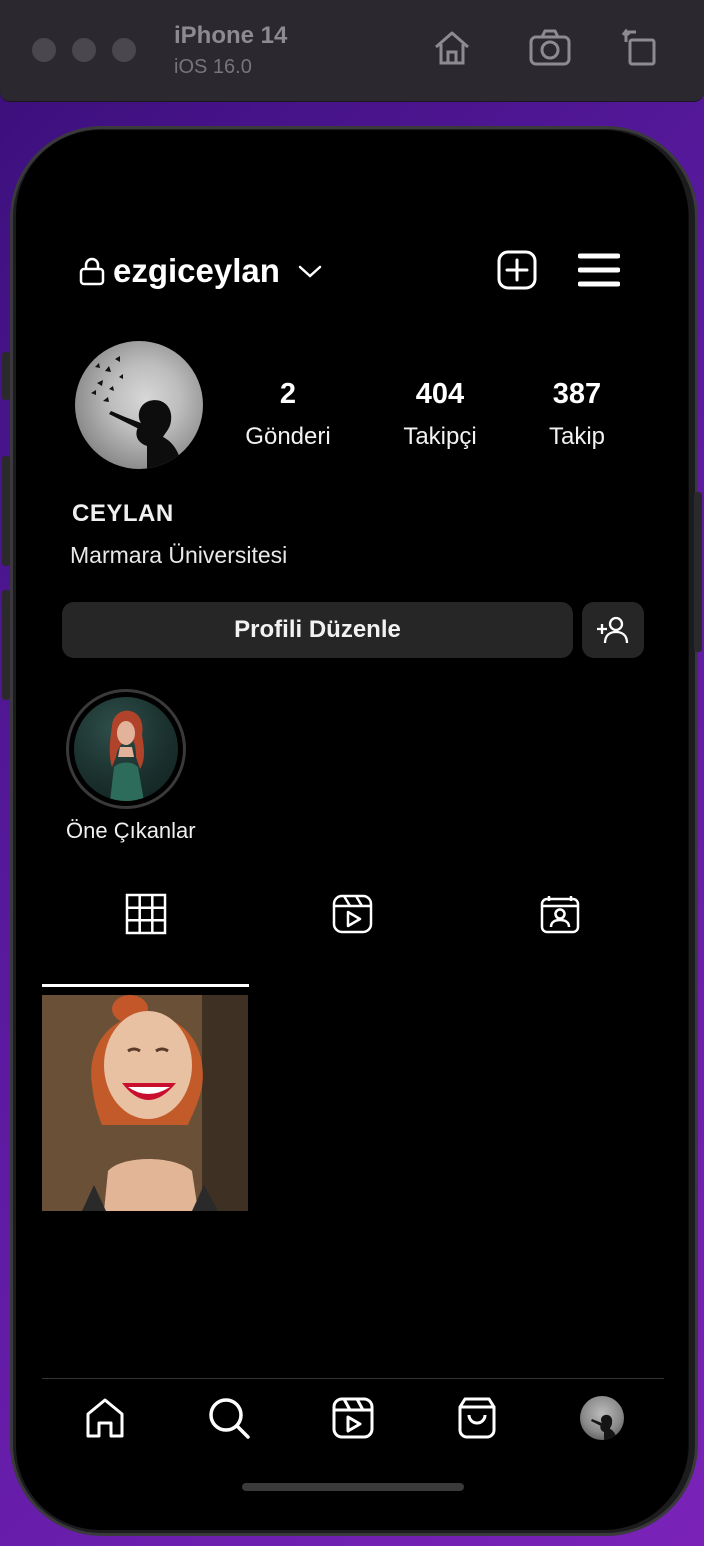 This screenshot has height=1546, width=704. I want to click on tab-tagged, so click(560, 914).